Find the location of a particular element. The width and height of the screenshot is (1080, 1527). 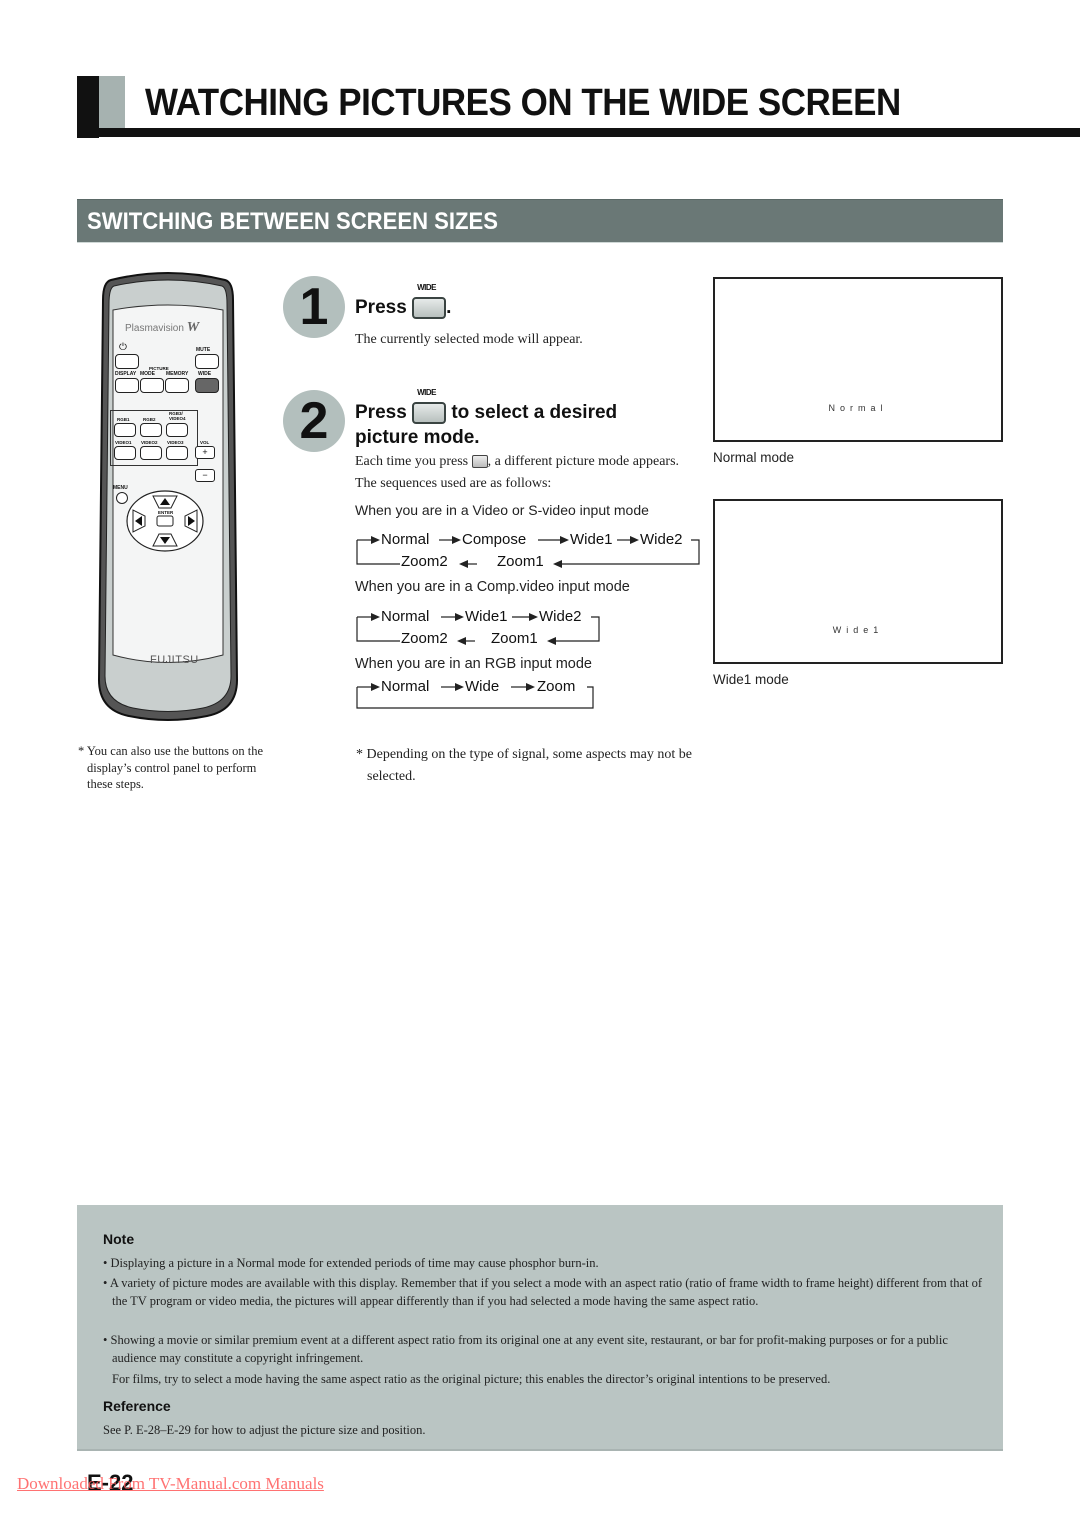

sequence-2-label: When you are in a Comp.video input mode is located at coordinates (492, 587).